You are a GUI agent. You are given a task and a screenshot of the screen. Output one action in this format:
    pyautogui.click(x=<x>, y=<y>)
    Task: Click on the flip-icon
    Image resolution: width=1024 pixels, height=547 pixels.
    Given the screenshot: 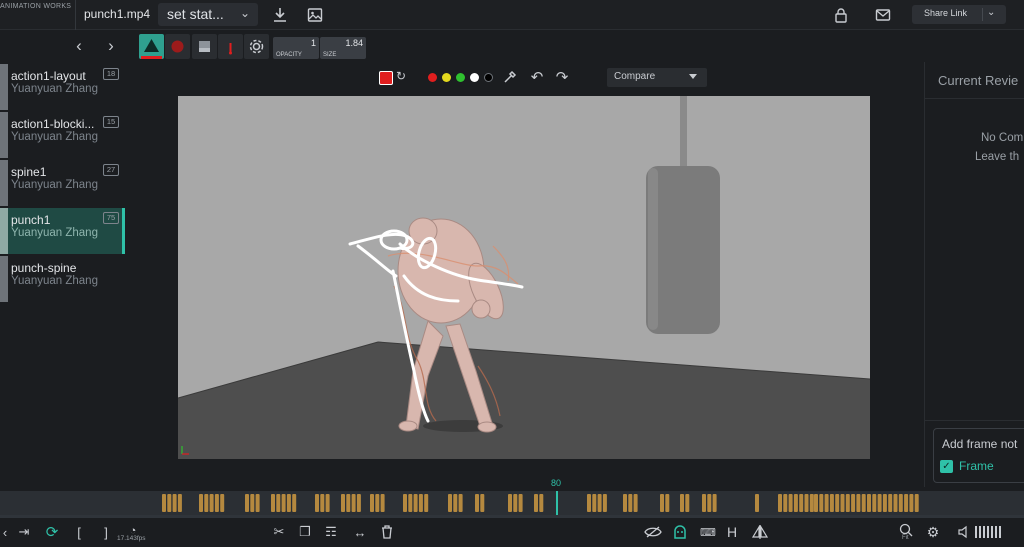 What is the action you would take?
    pyautogui.click(x=760, y=532)
    